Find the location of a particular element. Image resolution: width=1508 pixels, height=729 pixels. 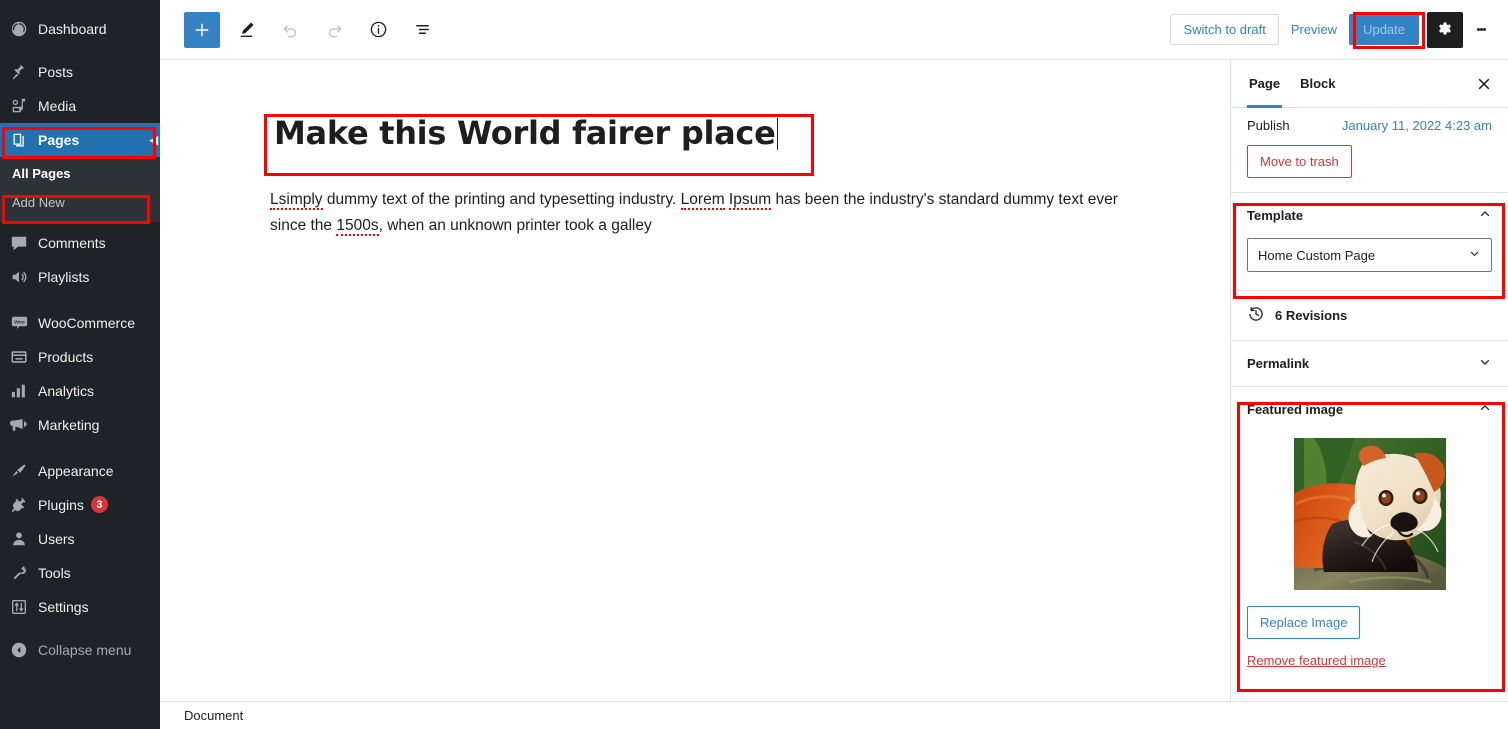

permalink-panel-header: Permalink is located at coordinates (1369, 363).